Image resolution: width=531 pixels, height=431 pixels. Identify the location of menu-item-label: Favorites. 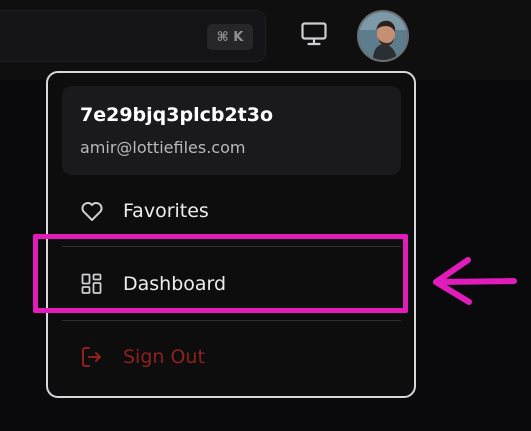
(166, 211).